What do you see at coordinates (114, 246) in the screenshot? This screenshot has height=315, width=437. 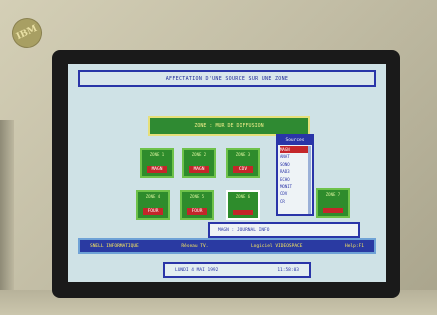 I see `status-company: SNELL INFORMATIQUE` at bounding box center [114, 246].